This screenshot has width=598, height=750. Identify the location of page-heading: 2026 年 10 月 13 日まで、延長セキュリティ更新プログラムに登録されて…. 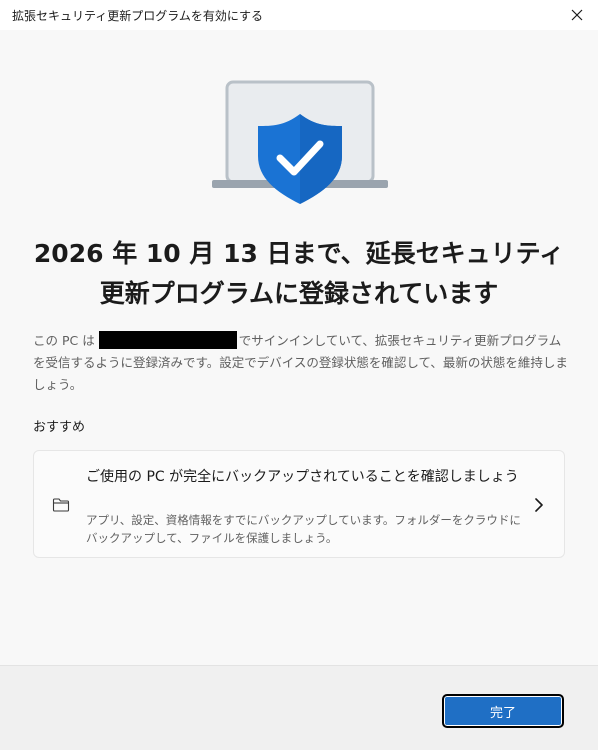
(299, 273).